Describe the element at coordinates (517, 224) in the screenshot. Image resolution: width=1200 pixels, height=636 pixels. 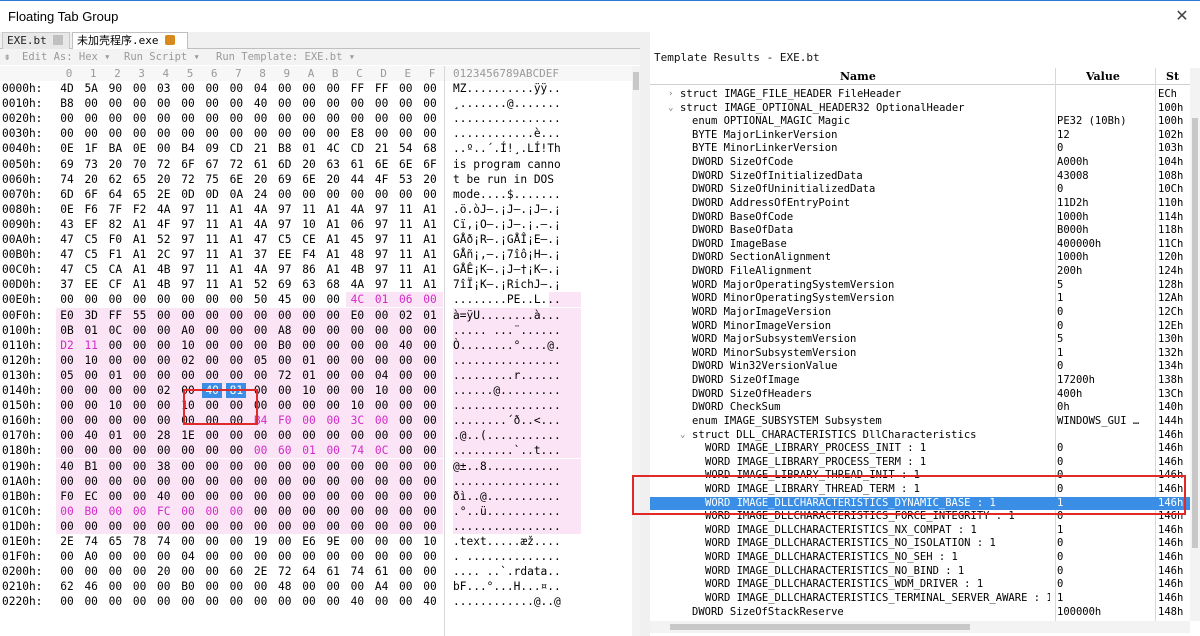
I see `ascii-text: Cï‚¡O—.¡J—.¡.—.¡` at that location.